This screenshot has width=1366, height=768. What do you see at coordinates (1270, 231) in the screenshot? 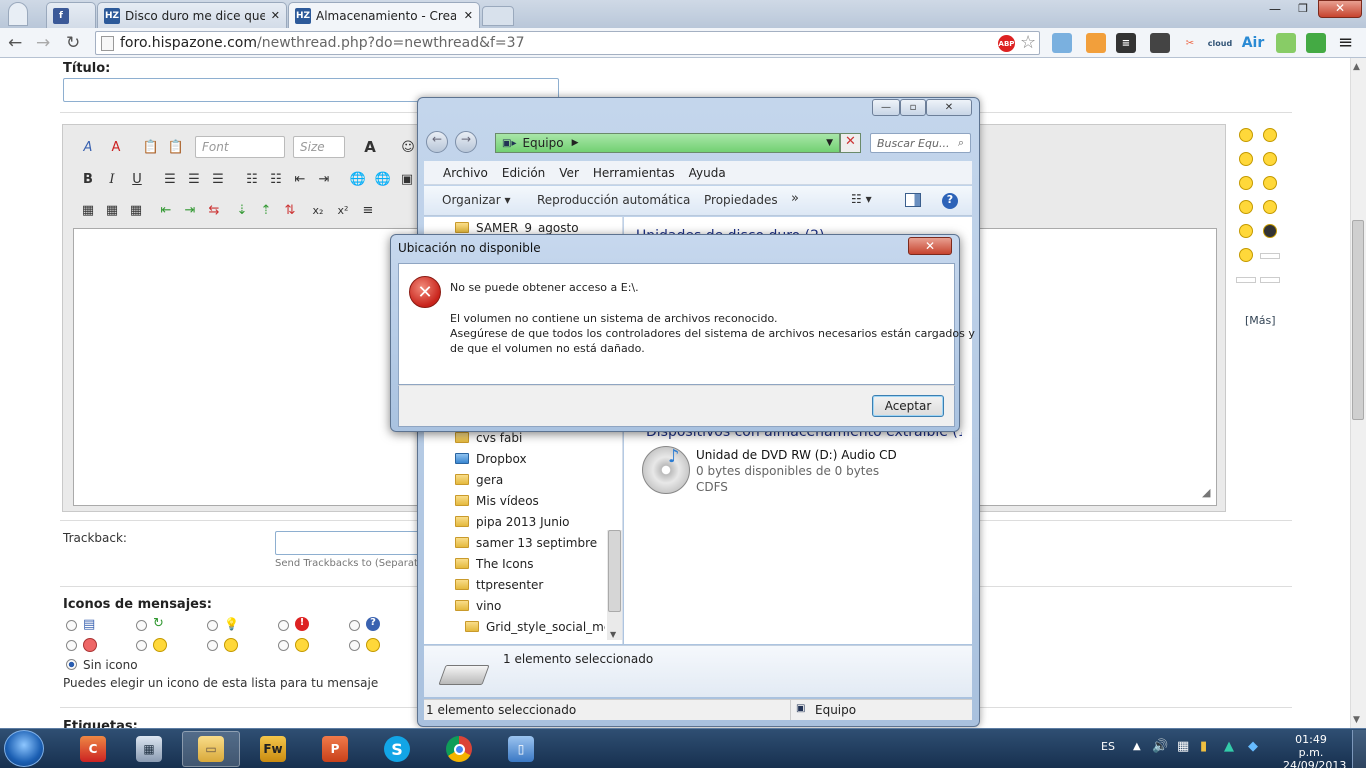
I see `cool-smilie-icon` at bounding box center [1270, 231].